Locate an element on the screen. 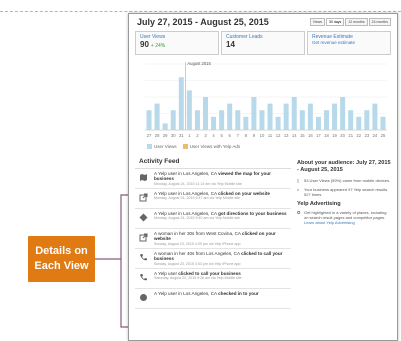 This screenshot has height=341, width=401. x-tick-label: 29 is located at coordinates (165, 135).